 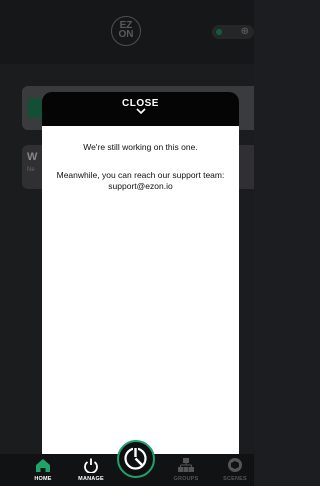 What do you see at coordinates (91, 465) in the screenshot?
I see `power-icon` at bounding box center [91, 465].